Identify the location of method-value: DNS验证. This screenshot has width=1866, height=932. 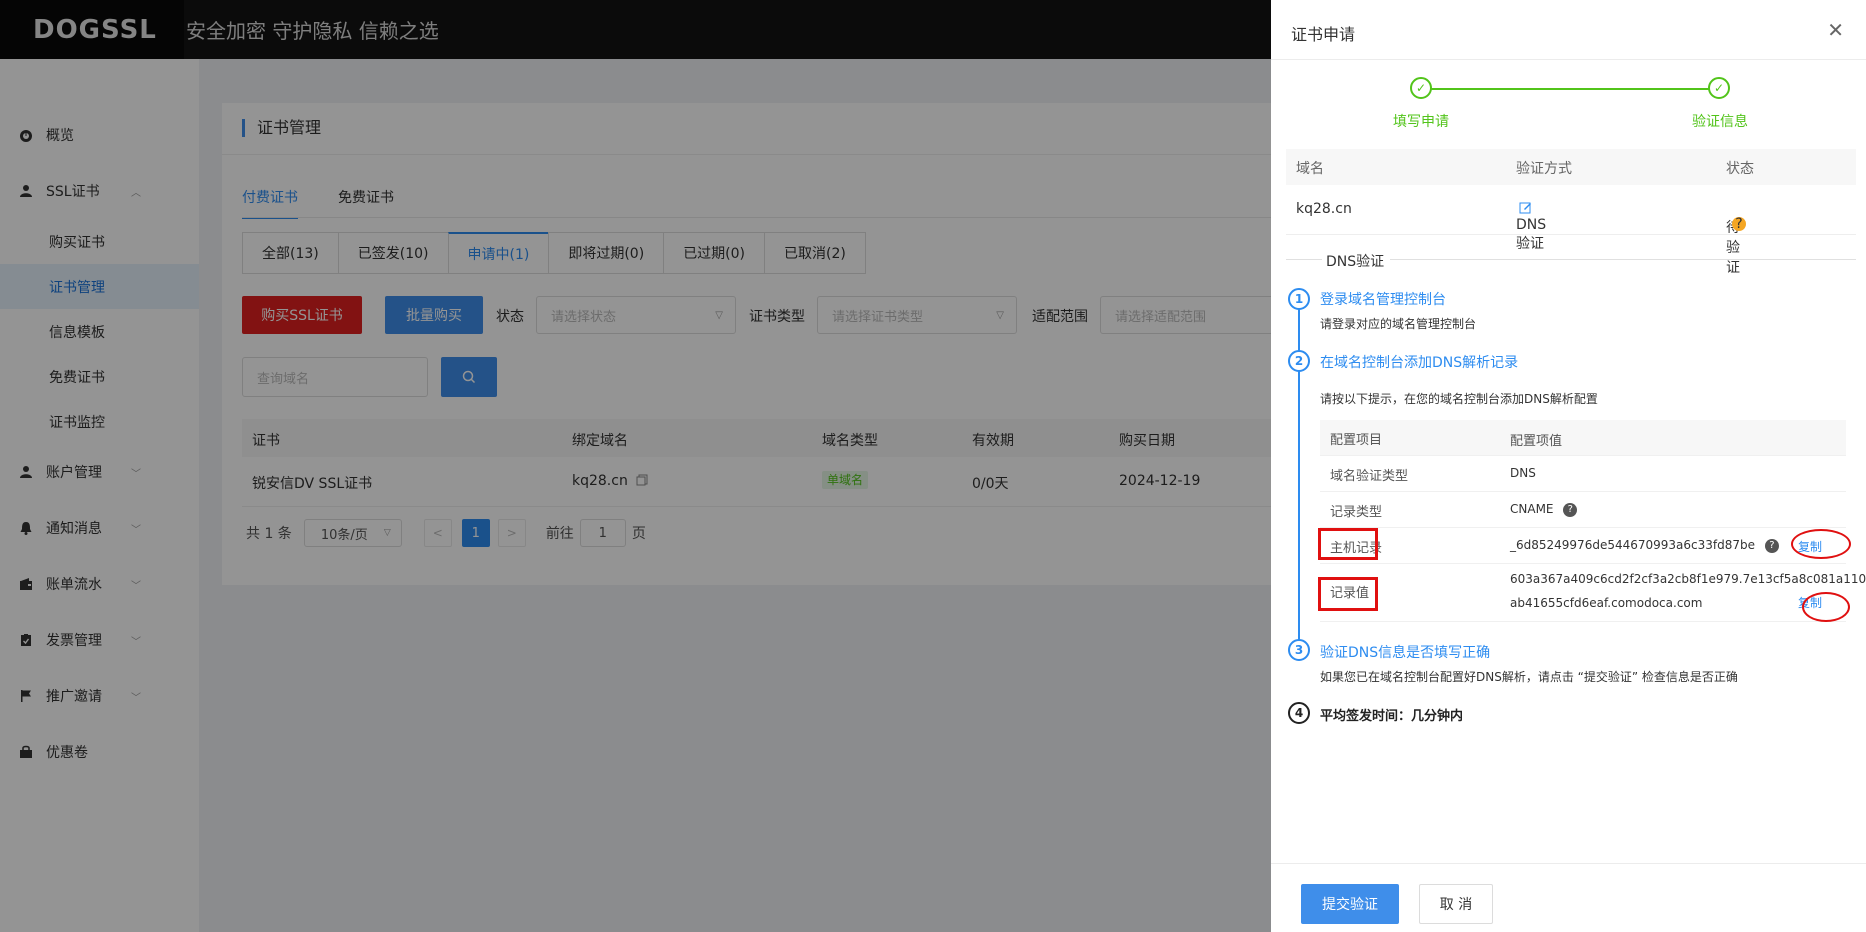
(1531, 234).